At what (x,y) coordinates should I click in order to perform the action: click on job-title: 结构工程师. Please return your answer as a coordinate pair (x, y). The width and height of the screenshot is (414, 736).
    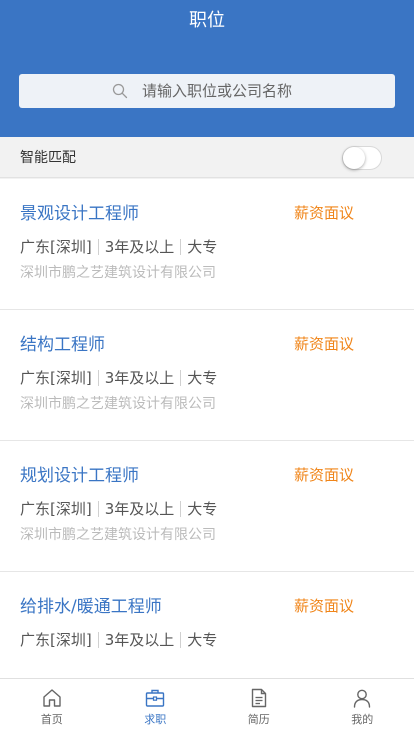
    Looking at the image, I should click on (62, 345).